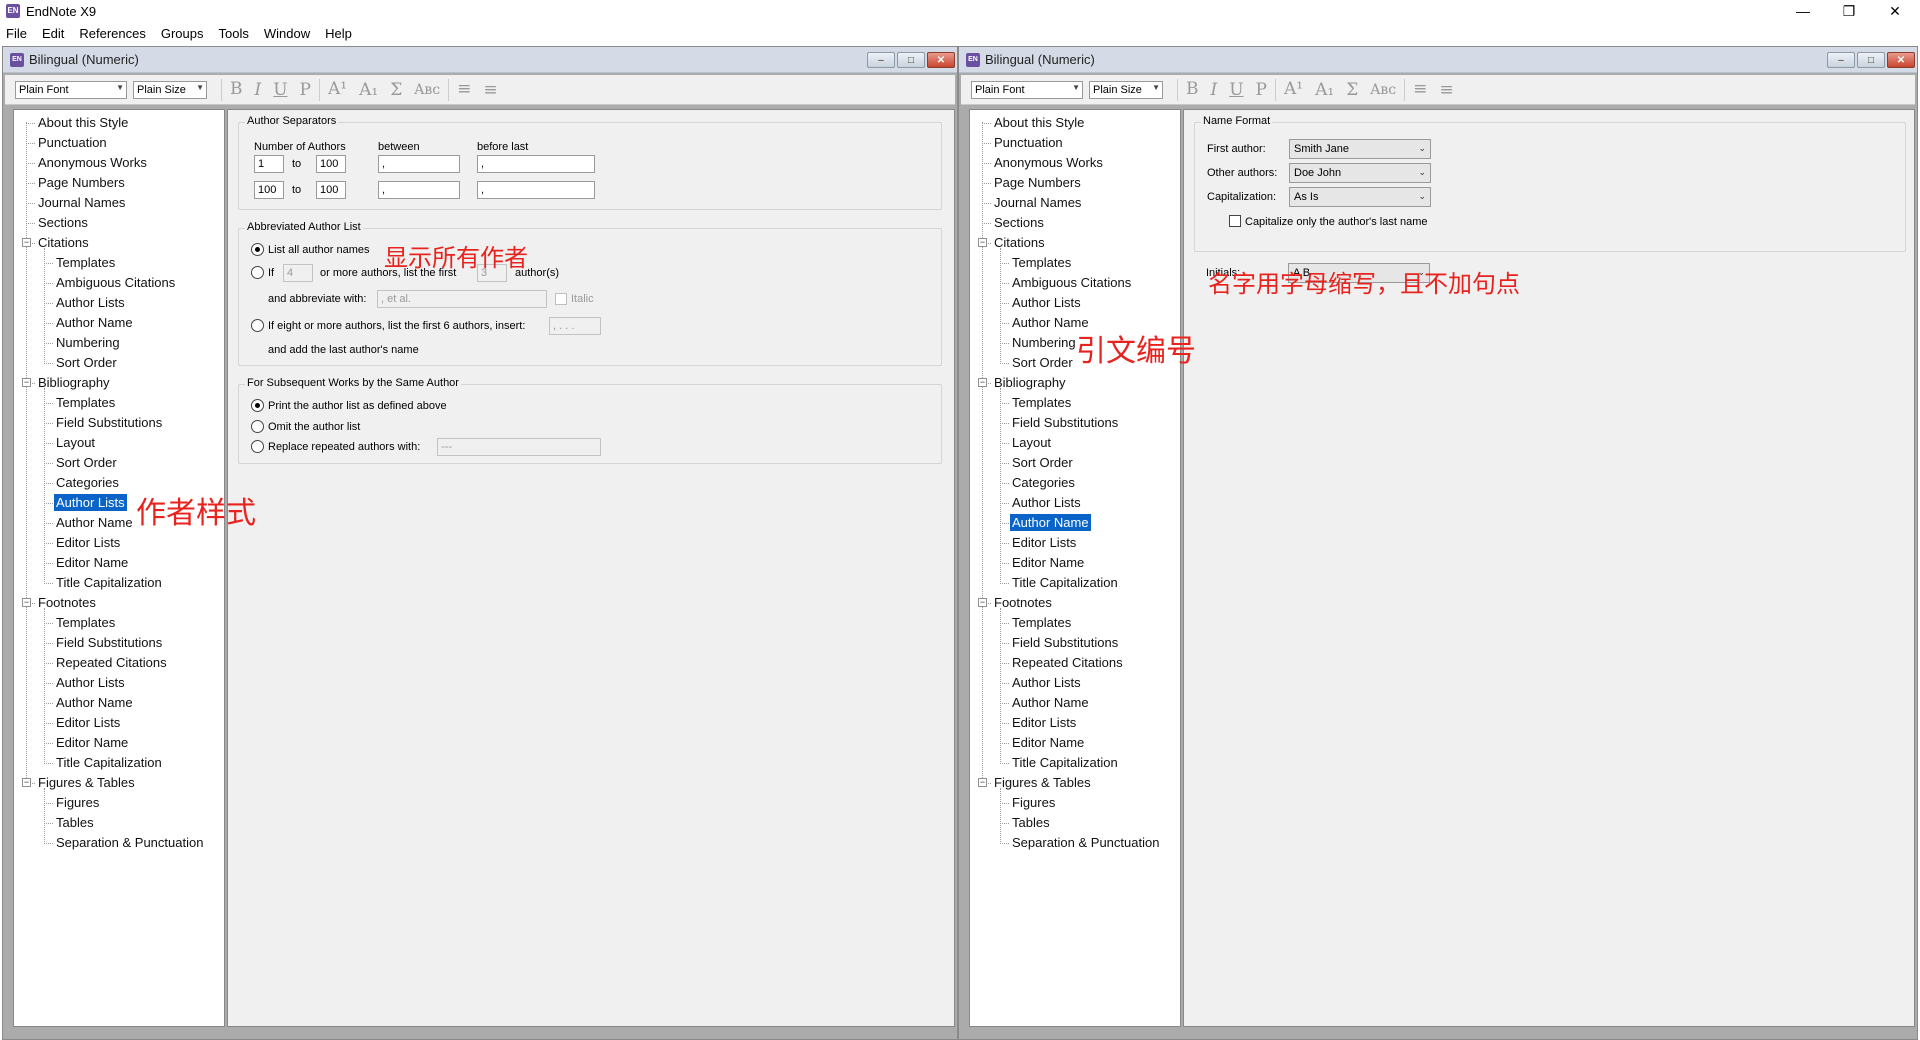 The image size is (1920, 1040). What do you see at coordinates (53, 33) in the screenshot?
I see `menu-edit: Edit` at bounding box center [53, 33].